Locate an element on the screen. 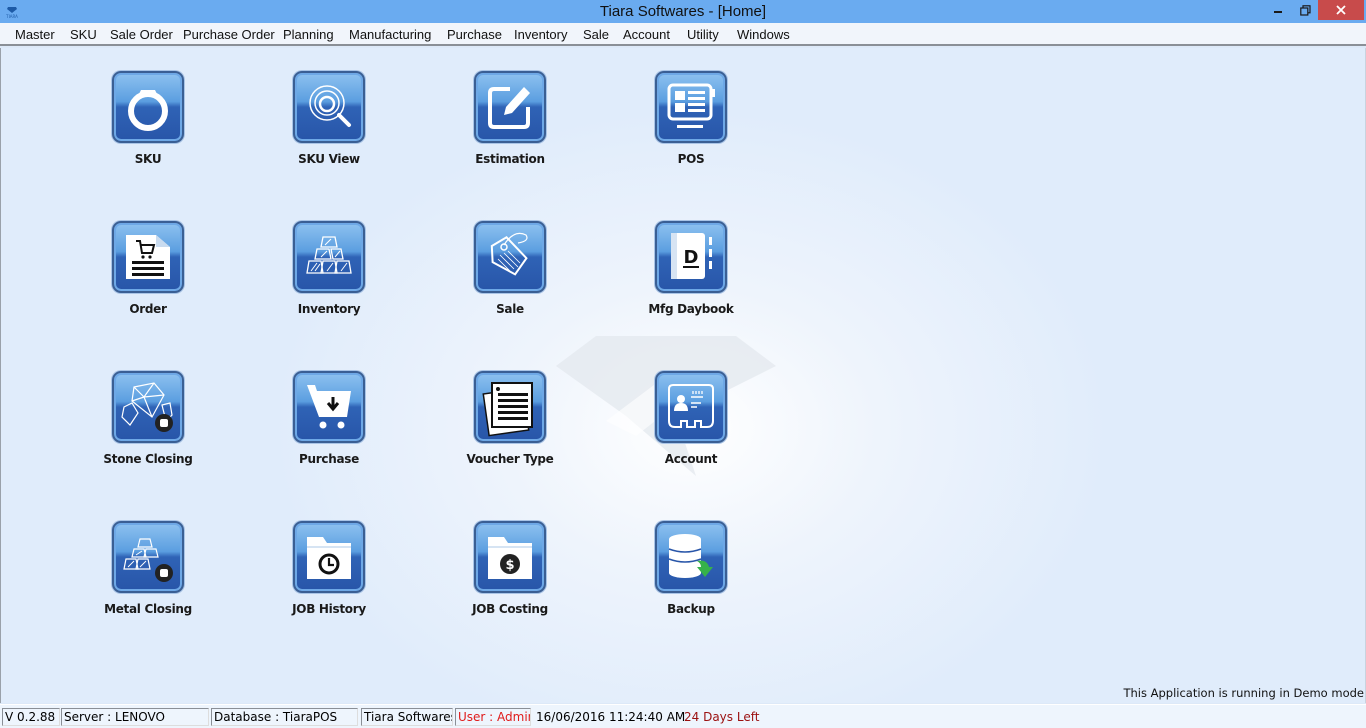  tile-label: Sale is located at coordinates (510, 309).